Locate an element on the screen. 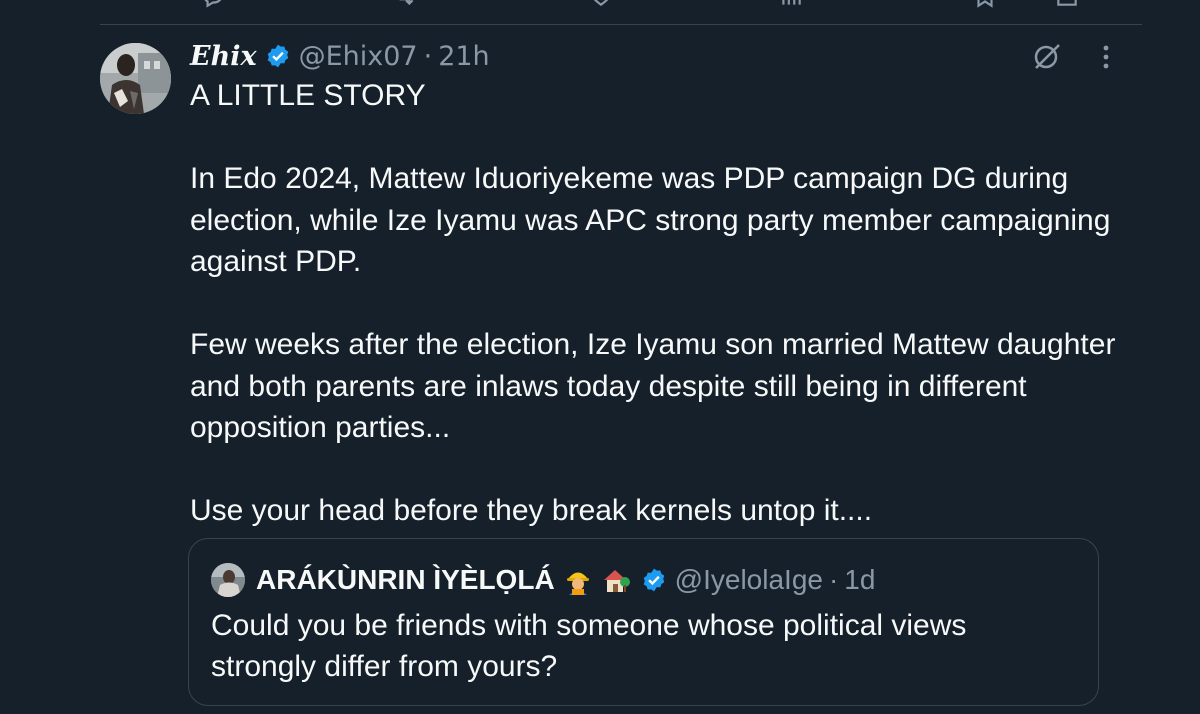  repost-icon is located at coordinates (406, 3).